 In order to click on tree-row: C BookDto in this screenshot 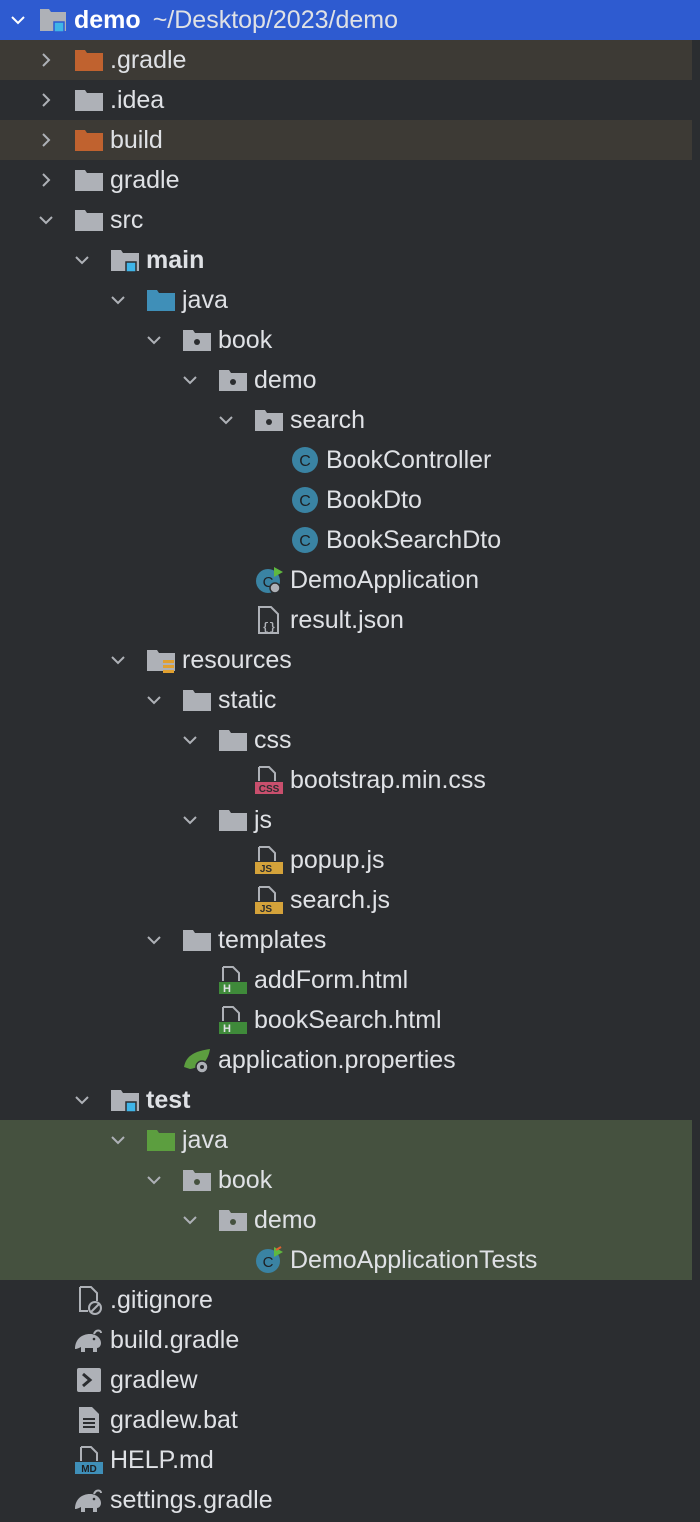, I will do `click(346, 500)`.